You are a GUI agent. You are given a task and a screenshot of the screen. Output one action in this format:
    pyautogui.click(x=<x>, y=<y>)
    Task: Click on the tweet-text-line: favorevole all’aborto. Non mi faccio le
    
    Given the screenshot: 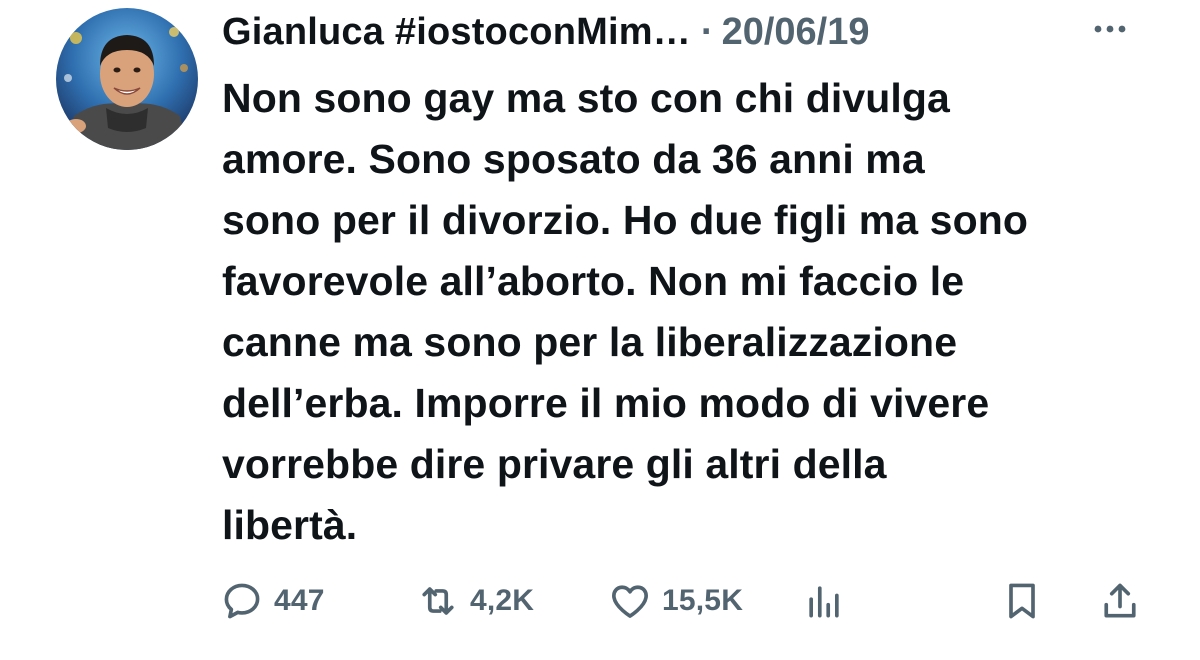 What is the action you would take?
    pyautogui.click(x=593, y=281)
    